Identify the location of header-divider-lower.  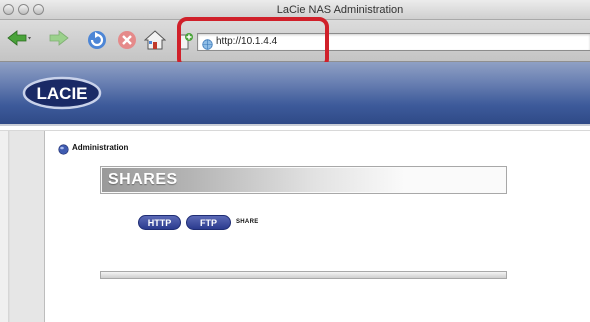
(295, 130).